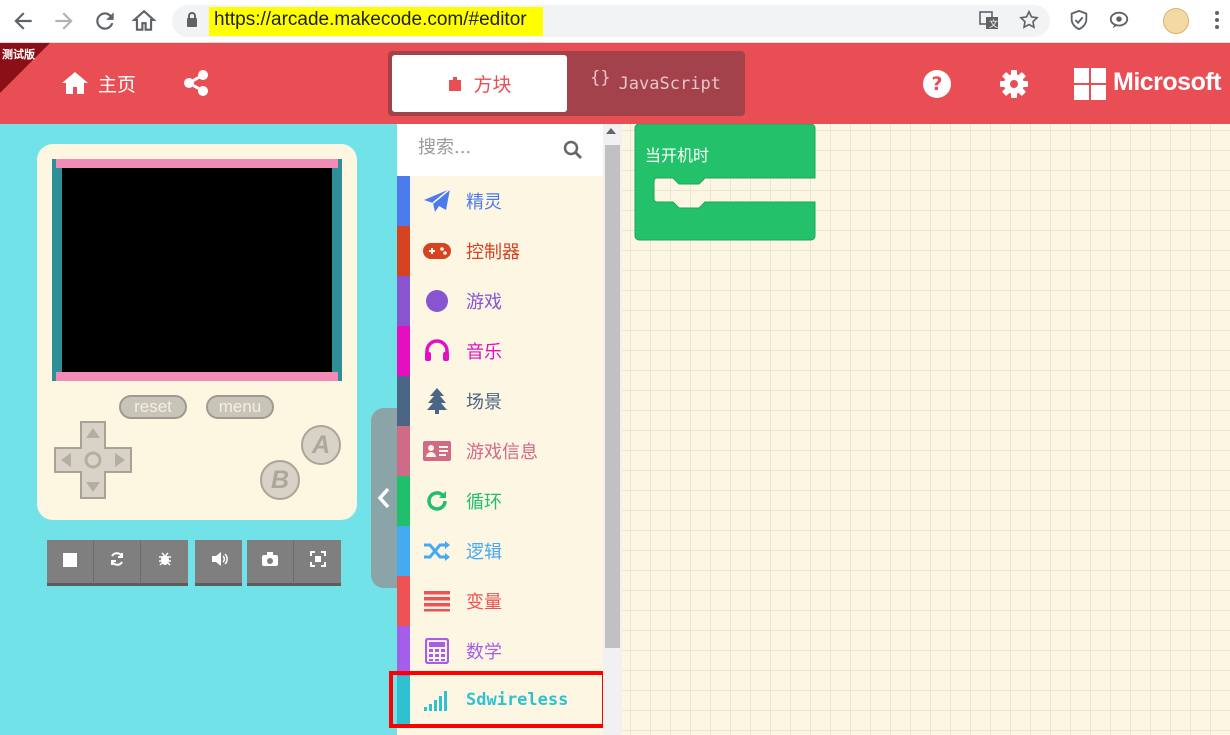  I want to click on headphones-icon, so click(437, 351).